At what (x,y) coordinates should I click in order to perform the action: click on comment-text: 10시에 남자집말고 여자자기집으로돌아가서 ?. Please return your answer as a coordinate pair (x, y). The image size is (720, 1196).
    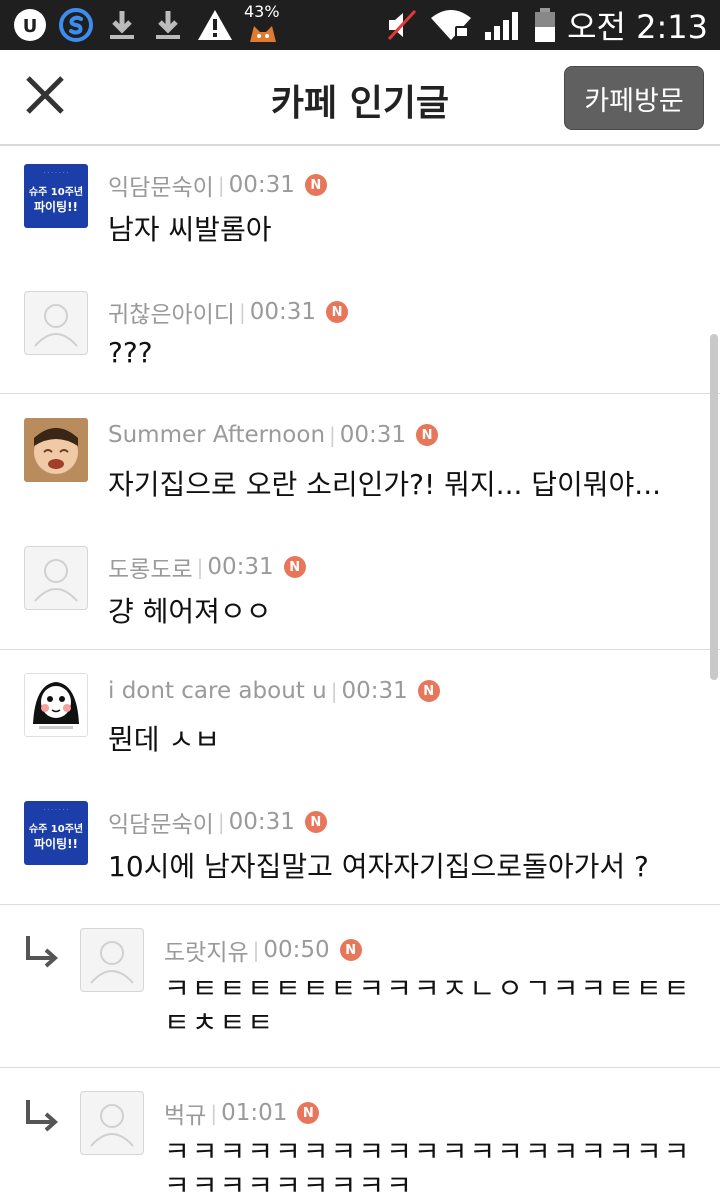
    Looking at the image, I should click on (378, 866).